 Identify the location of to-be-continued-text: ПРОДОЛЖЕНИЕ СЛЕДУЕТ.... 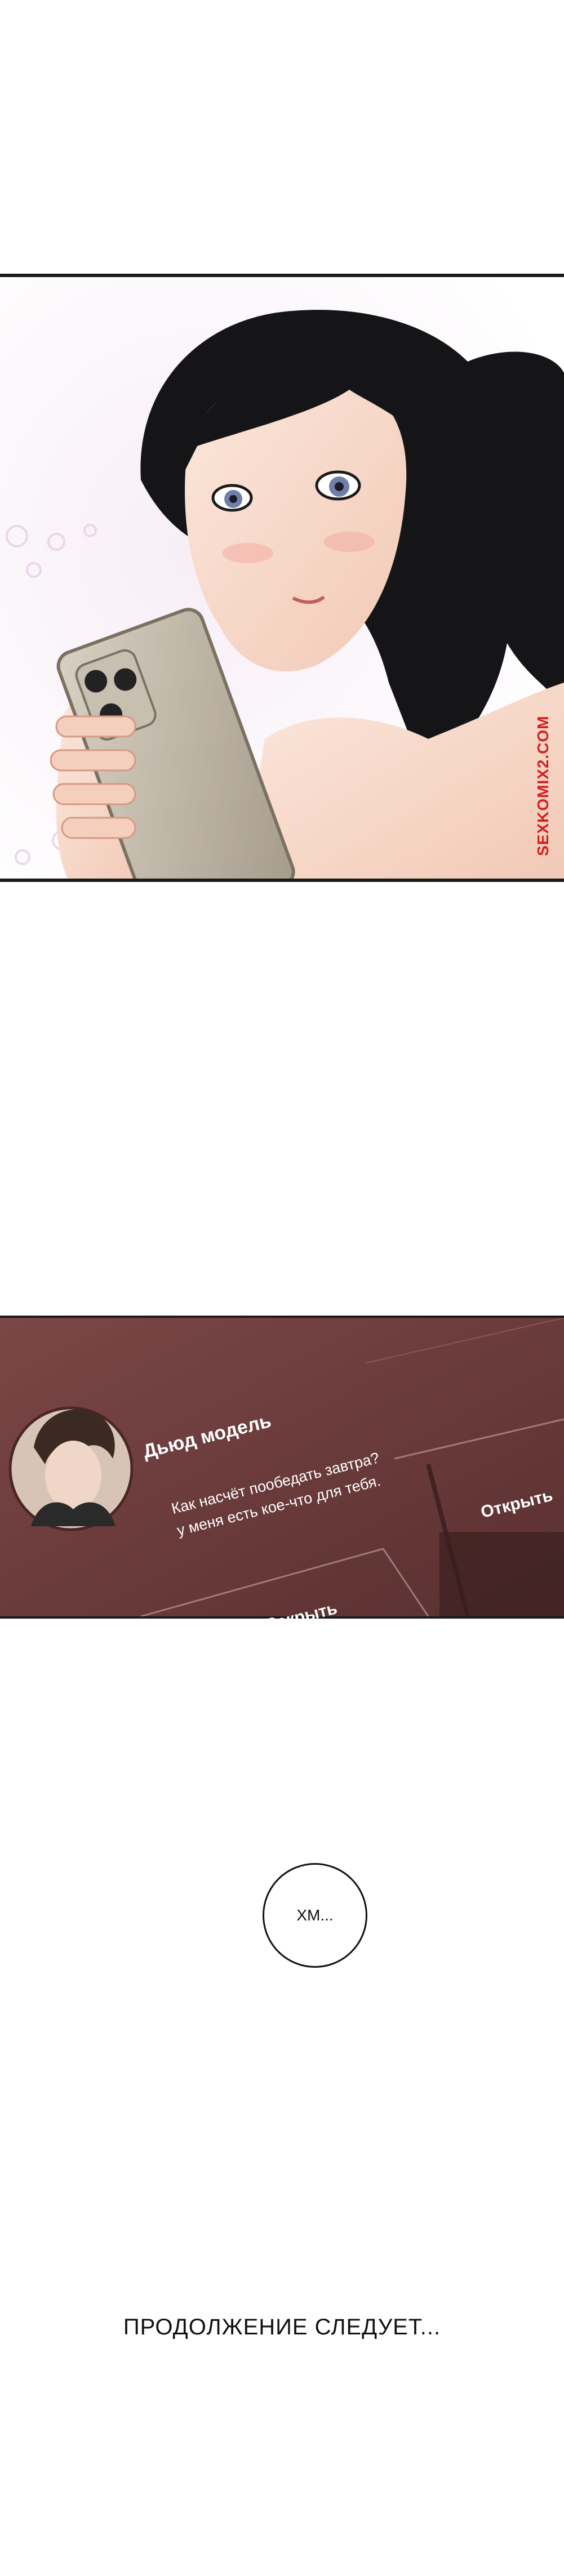
(282, 2327).